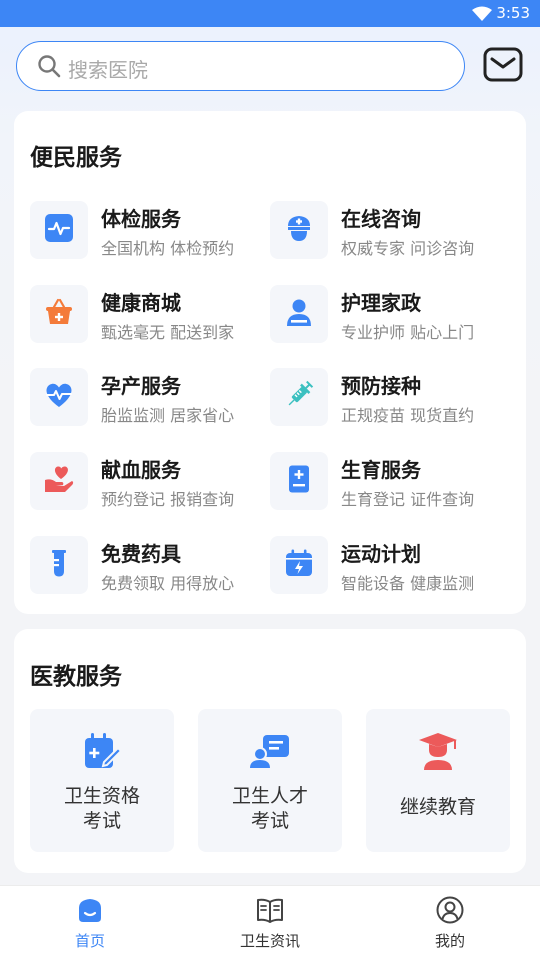  Describe the element at coordinates (102, 780) in the screenshot. I see `edu-health-qualification-exam: 卫生资格 考试` at that location.